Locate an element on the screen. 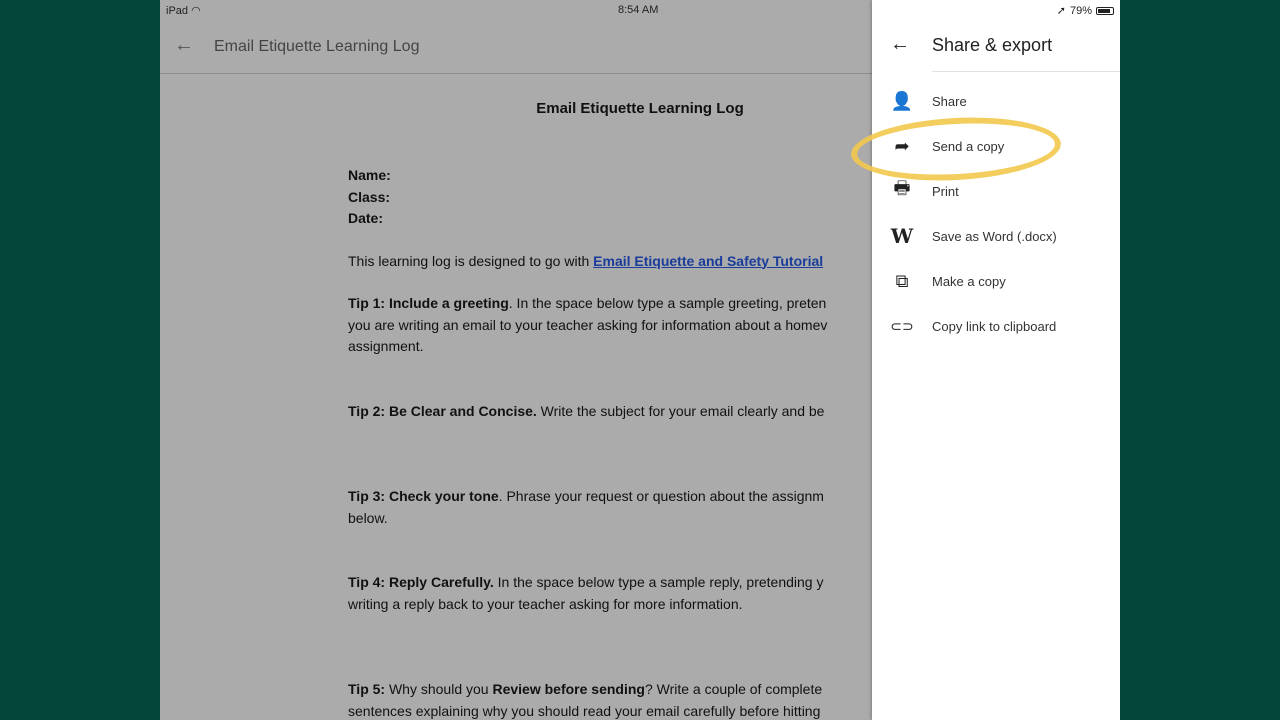 The height and width of the screenshot is (720, 1280). divider is located at coordinates (1026, 71).